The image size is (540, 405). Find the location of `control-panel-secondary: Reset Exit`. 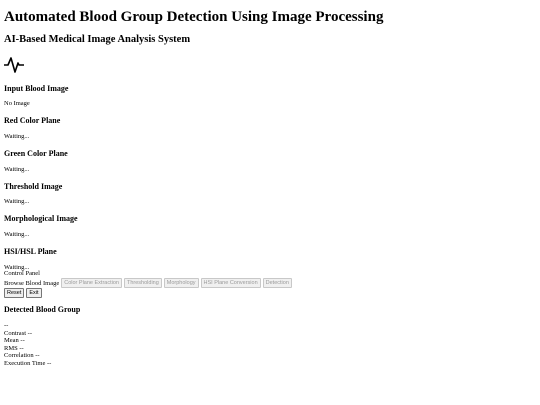

control-panel-secondary: Reset Exit is located at coordinates (23, 293).